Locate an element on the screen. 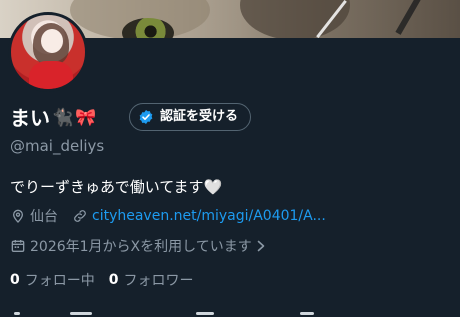 The width and height of the screenshot is (460, 317). cat-emoji-icon: 🐈‍⬛ is located at coordinates (63, 118).